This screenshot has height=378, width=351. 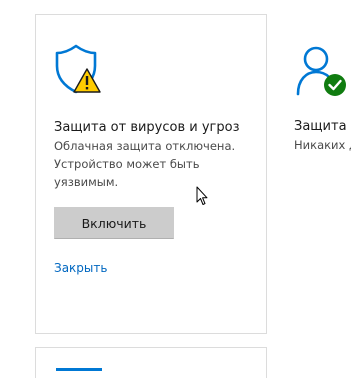 What do you see at coordinates (79, 69) in the screenshot?
I see `shield-warning-icon` at bounding box center [79, 69].